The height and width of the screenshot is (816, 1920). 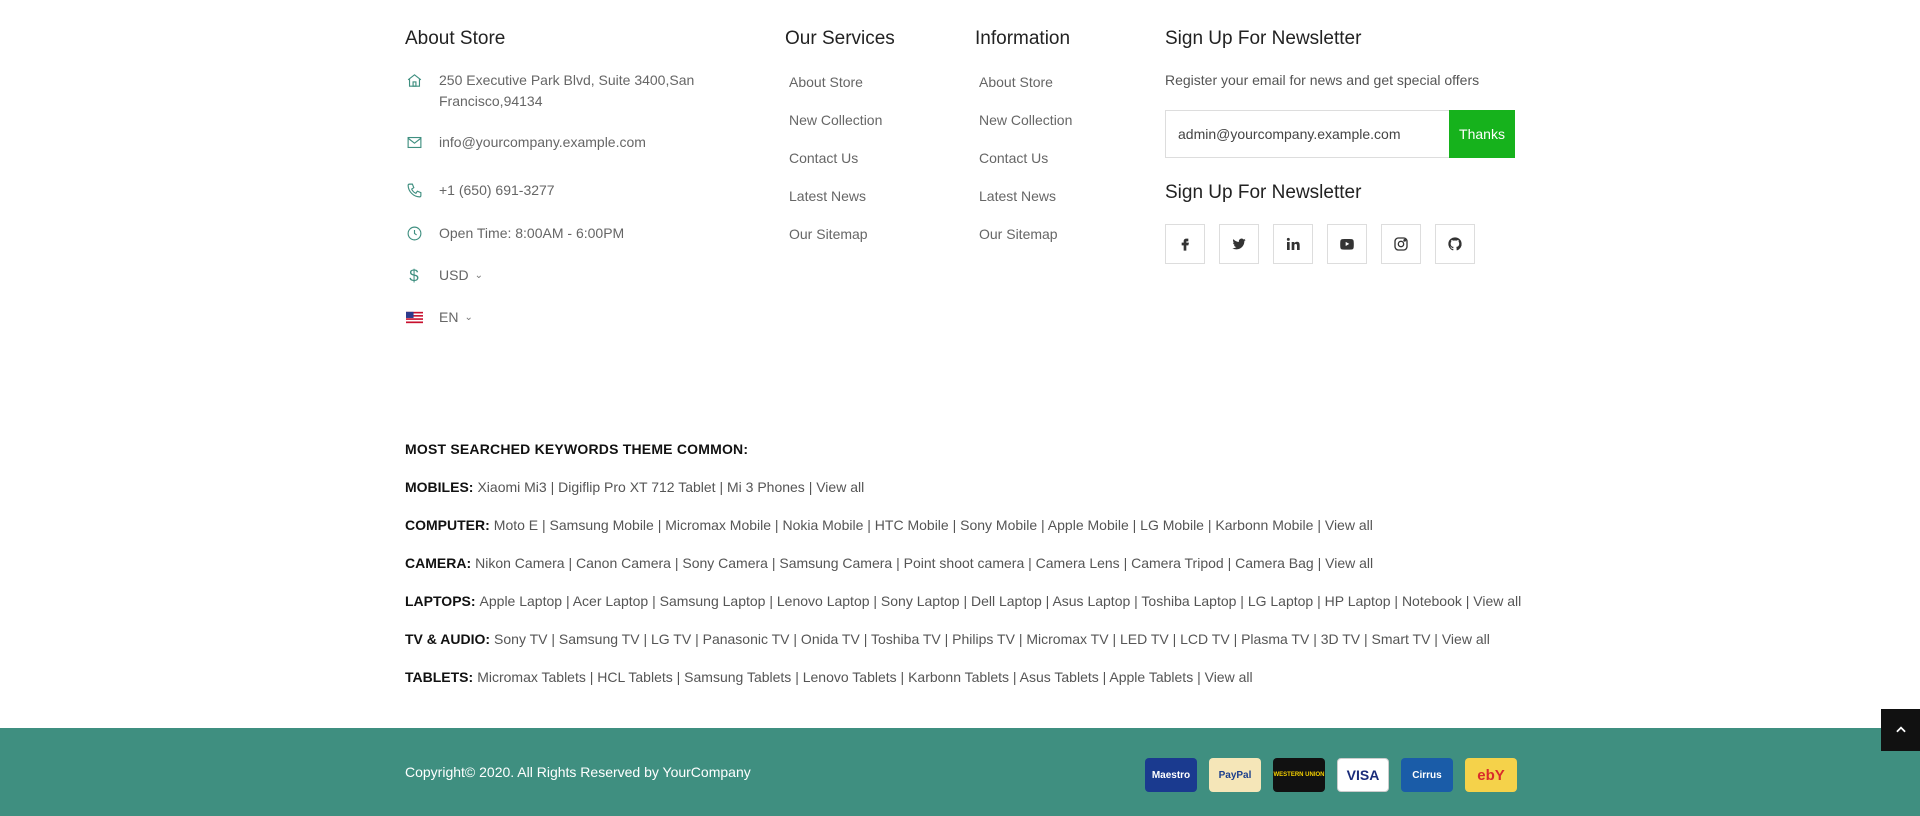 What do you see at coordinates (440, 601) in the screenshot?
I see `keyword-label: LAPTOPS:` at bounding box center [440, 601].